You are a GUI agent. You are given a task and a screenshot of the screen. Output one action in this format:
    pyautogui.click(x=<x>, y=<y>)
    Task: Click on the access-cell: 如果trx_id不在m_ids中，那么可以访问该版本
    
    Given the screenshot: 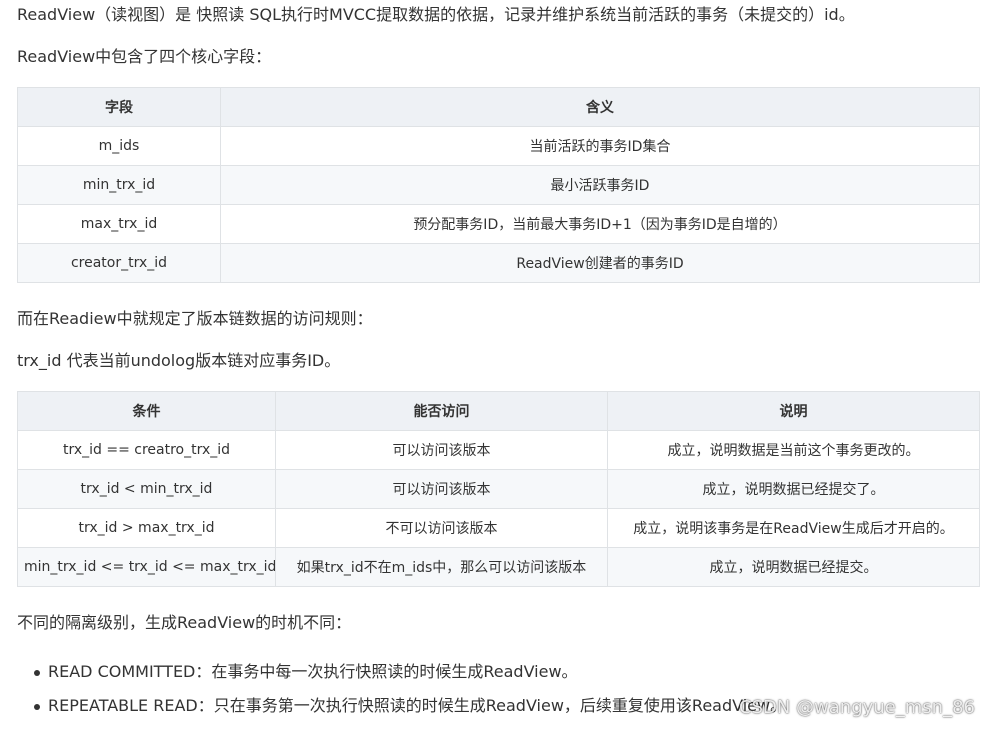 What is the action you would take?
    pyautogui.click(x=441, y=567)
    